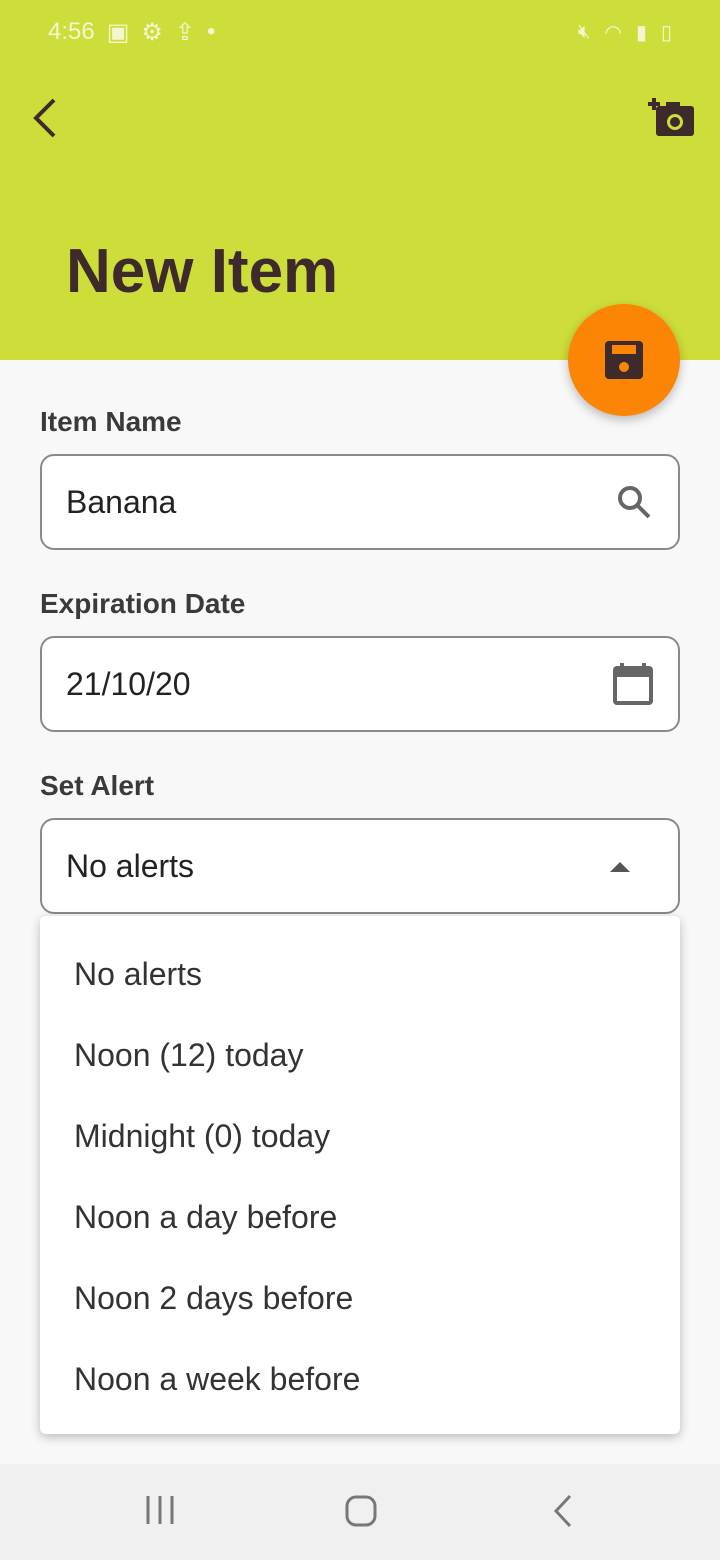 This screenshot has width=720, height=1560. I want to click on set-alert-label: Set Alert, so click(97, 785).